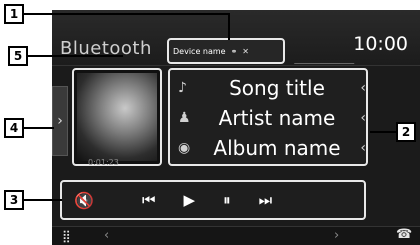 This screenshot has height=245, width=420. What do you see at coordinates (18, 56) in the screenshot?
I see `callout-5: 5` at bounding box center [18, 56].